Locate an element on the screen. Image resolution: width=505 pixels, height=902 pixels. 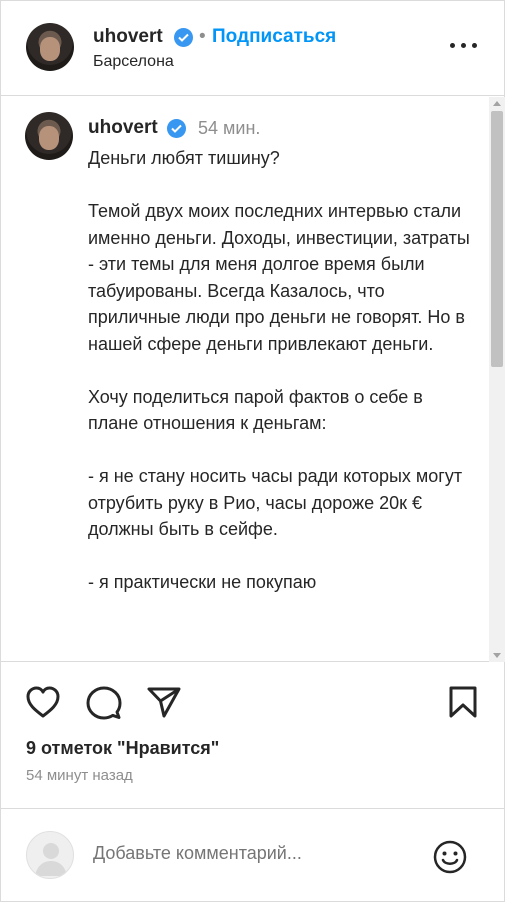
follow-button: Подписаться is located at coordinates (274, 37).